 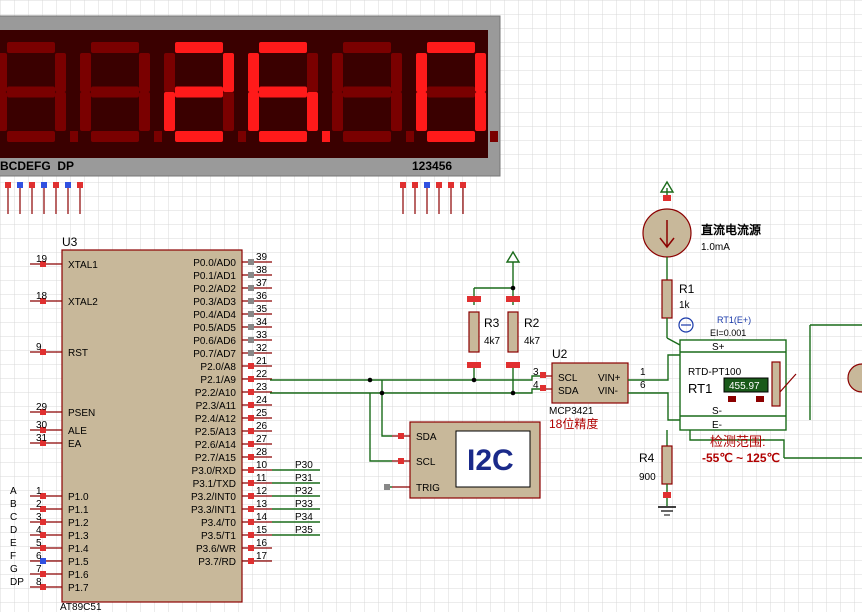 I want to click on mcu-right-pin-name: P2.0/A8, so click(x=218, y=367).